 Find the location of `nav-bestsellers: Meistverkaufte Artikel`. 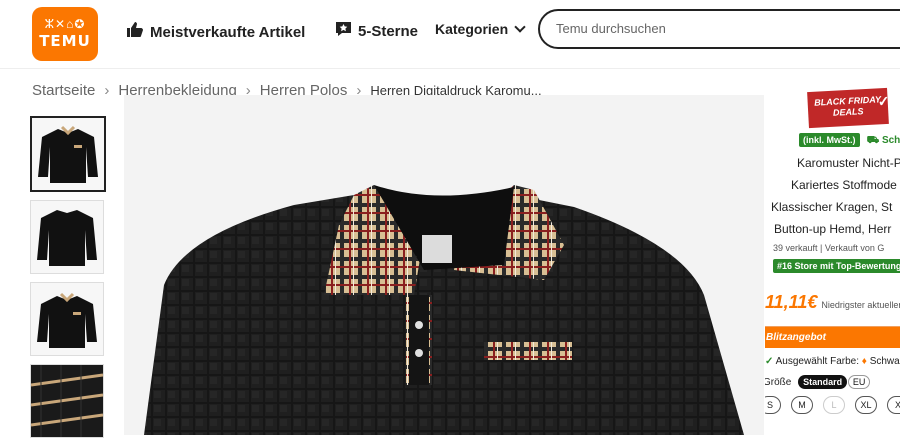

nav-bestsellers: Meistverkaufte Artikel is located at coordinates (215, 32).